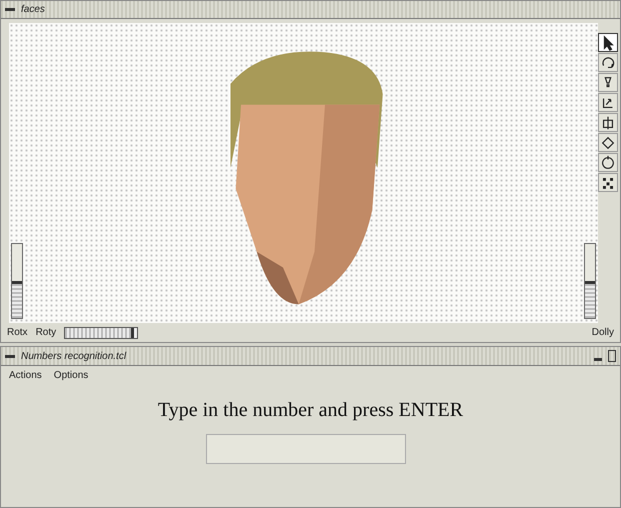  What do you see at coordinates (608, 62) in the screenshot?
I see `rotate-tool-icon` at bounding box center [608, 62].